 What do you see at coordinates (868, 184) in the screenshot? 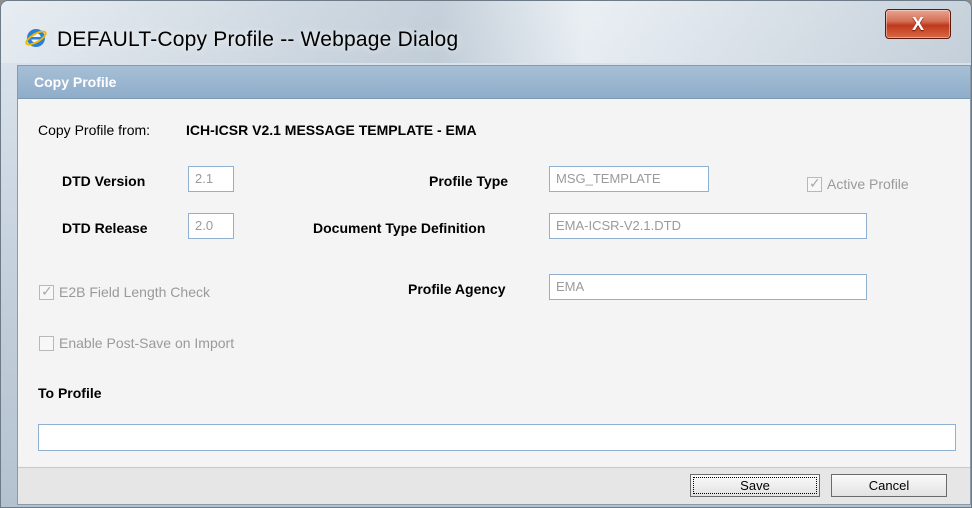
I see `active-profile-label: Active Profile` at bounding box center [868, 184].